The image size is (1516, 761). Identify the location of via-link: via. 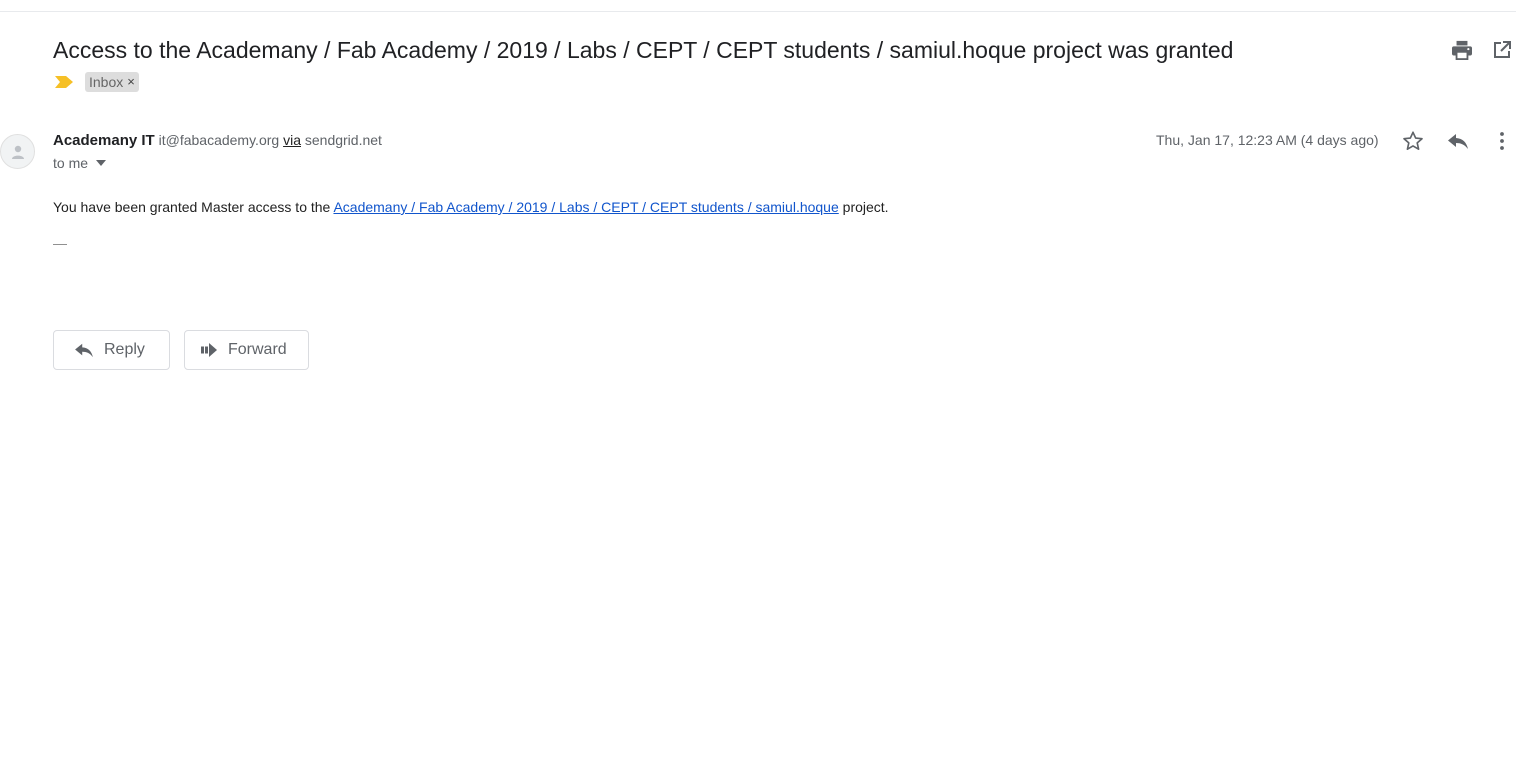
(292, 140).